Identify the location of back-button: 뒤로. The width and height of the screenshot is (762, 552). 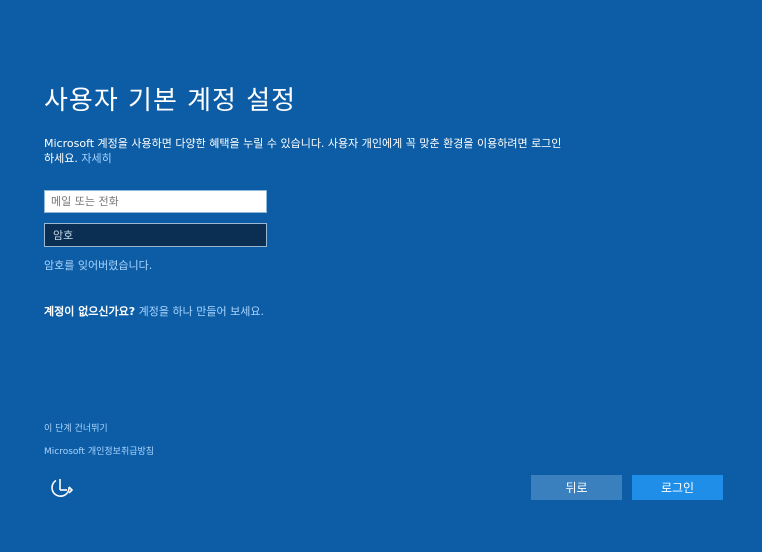
(576, 487).